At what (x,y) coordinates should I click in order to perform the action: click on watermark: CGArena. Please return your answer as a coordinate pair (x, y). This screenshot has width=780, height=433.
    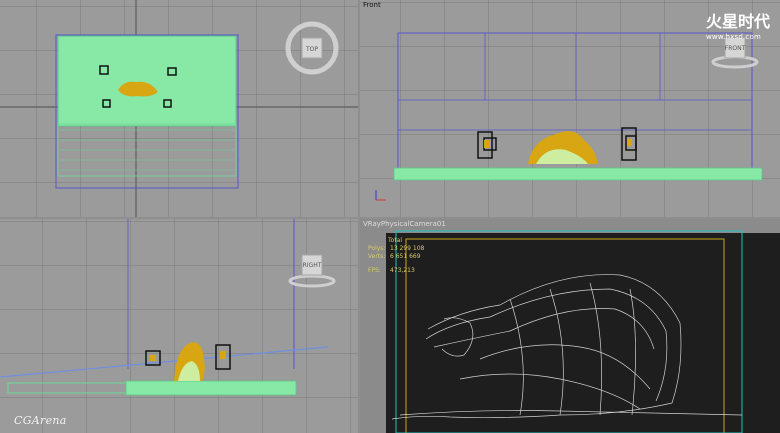
    Looking at the image, I should click on (40, 420).